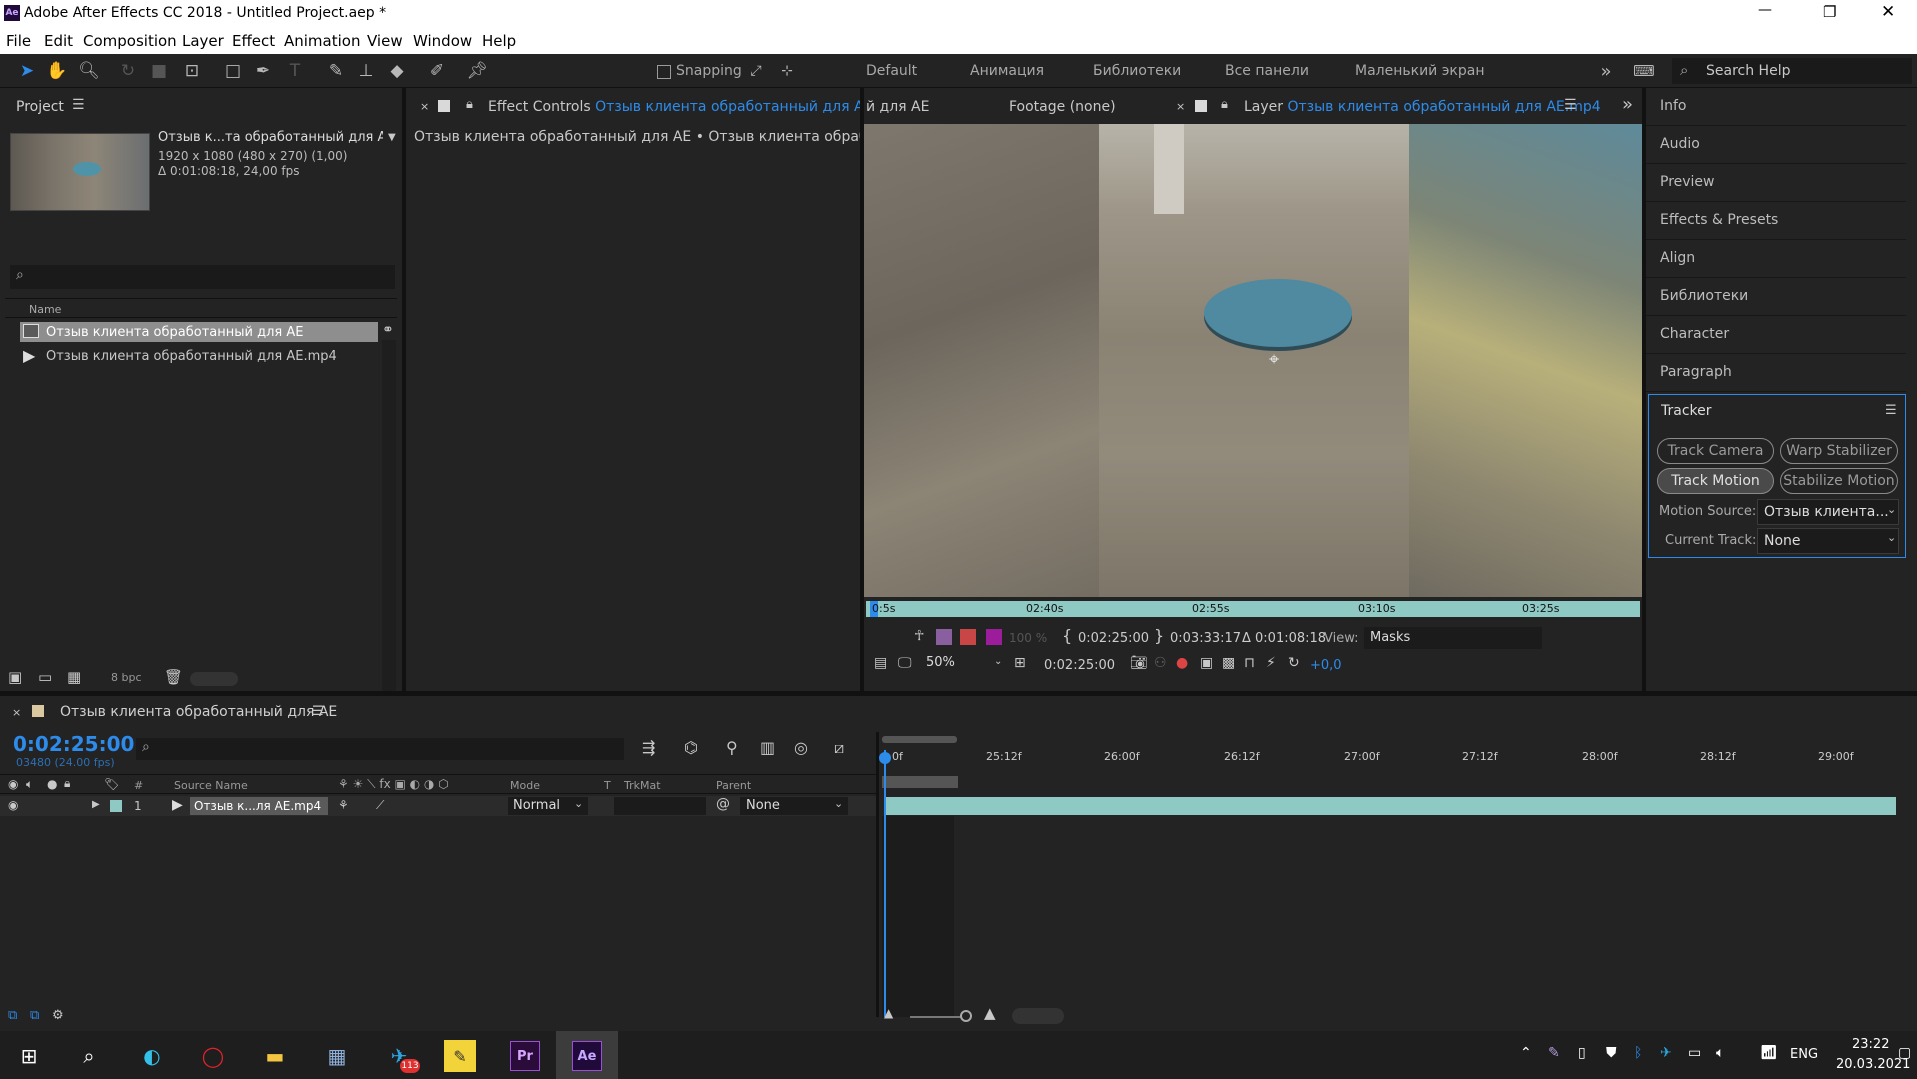 The width and height of the screenshot is (1917, 1079). Describe the element at coordinates (295, 71) in the screenshot. I see `type-tool-icon: T` at that location.